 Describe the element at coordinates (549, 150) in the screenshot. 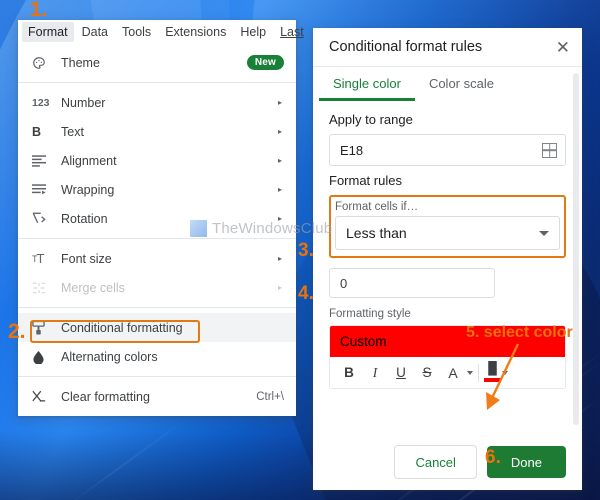

I see `grid-picker-icon` at that location.